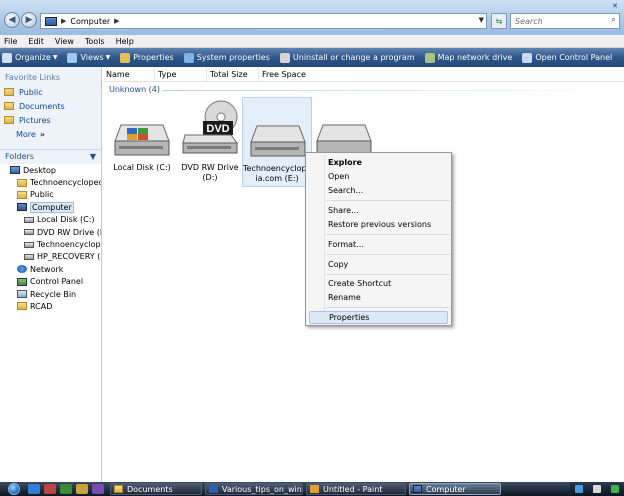  Describe the element at coordinates (226, 57) in the screenshot. I see `system-properties-button: System properties` at that location.